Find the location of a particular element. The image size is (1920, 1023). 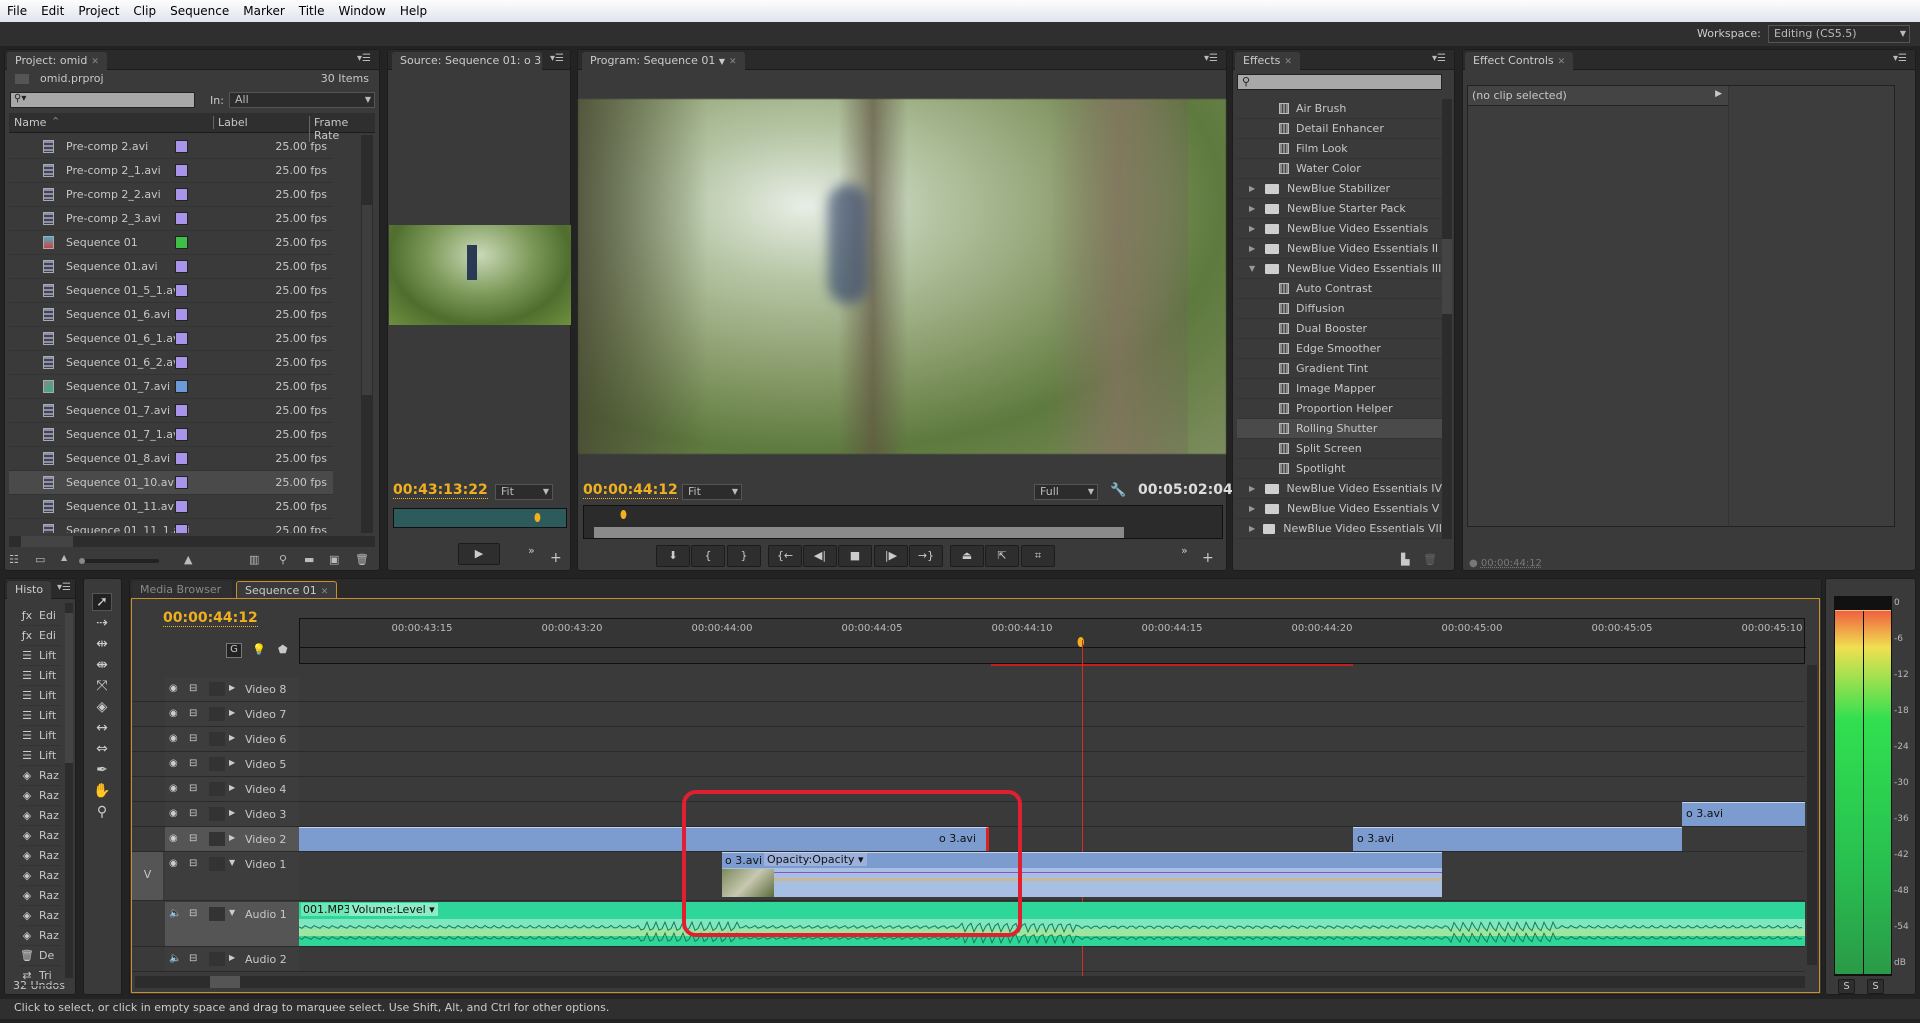

effect-folder: ▶ NewBlue Video Essentials II is located at coordinates (1339, 249).